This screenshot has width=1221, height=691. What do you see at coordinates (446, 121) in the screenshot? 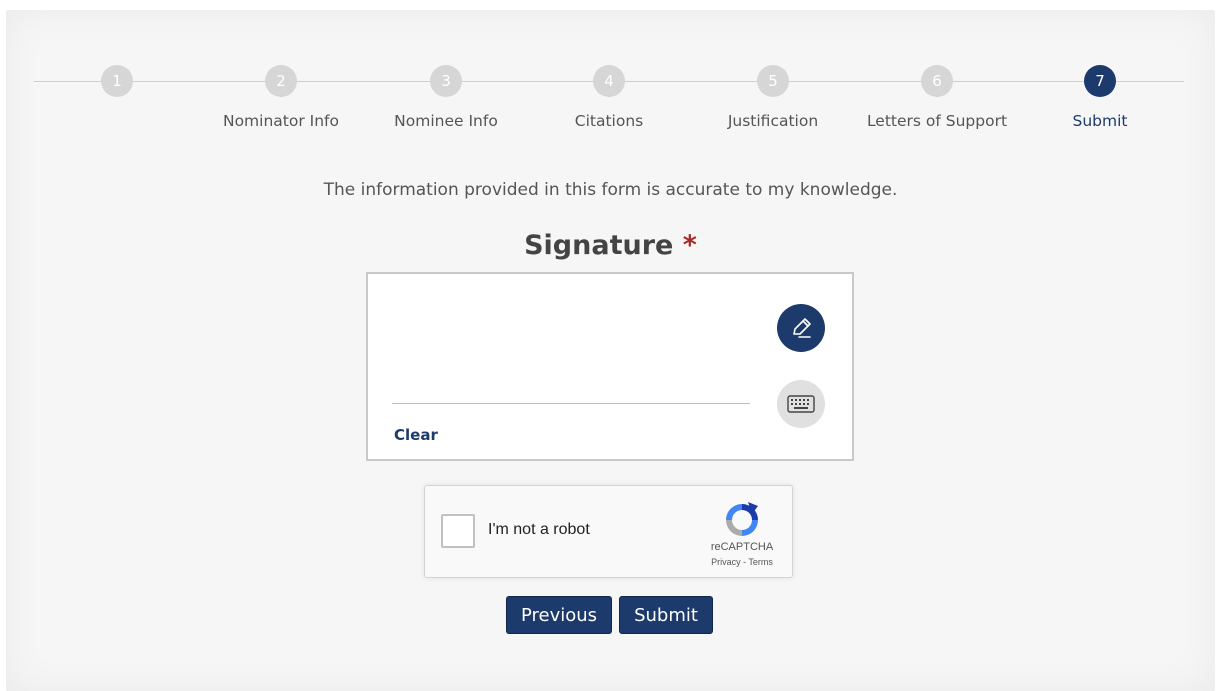
I see `step-label: Nominee Info` at bounding box center [446, 121].